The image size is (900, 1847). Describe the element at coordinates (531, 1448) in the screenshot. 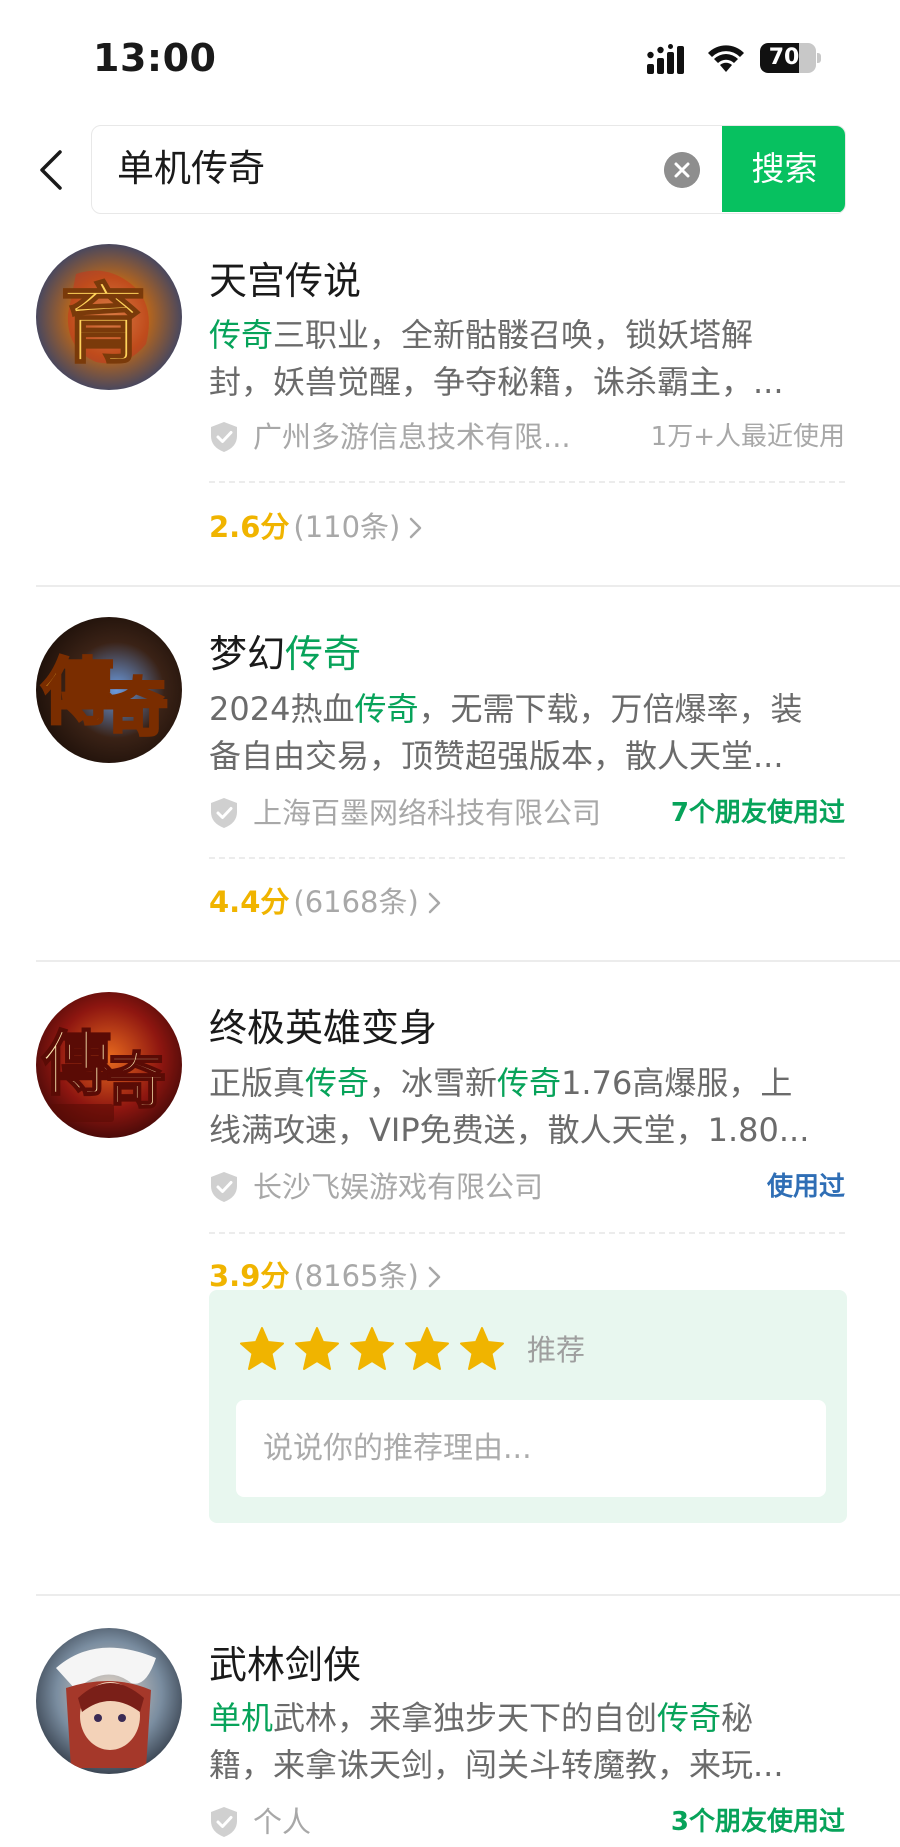

I see `recommend-reason-input` at that location.